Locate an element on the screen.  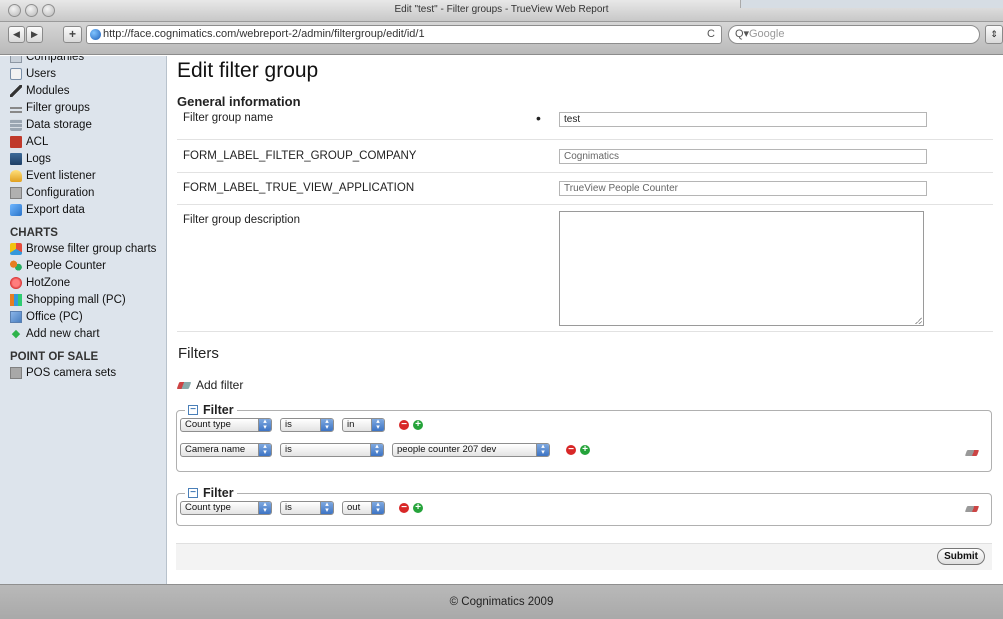
modules-icon is located at coordinates (16, 91).